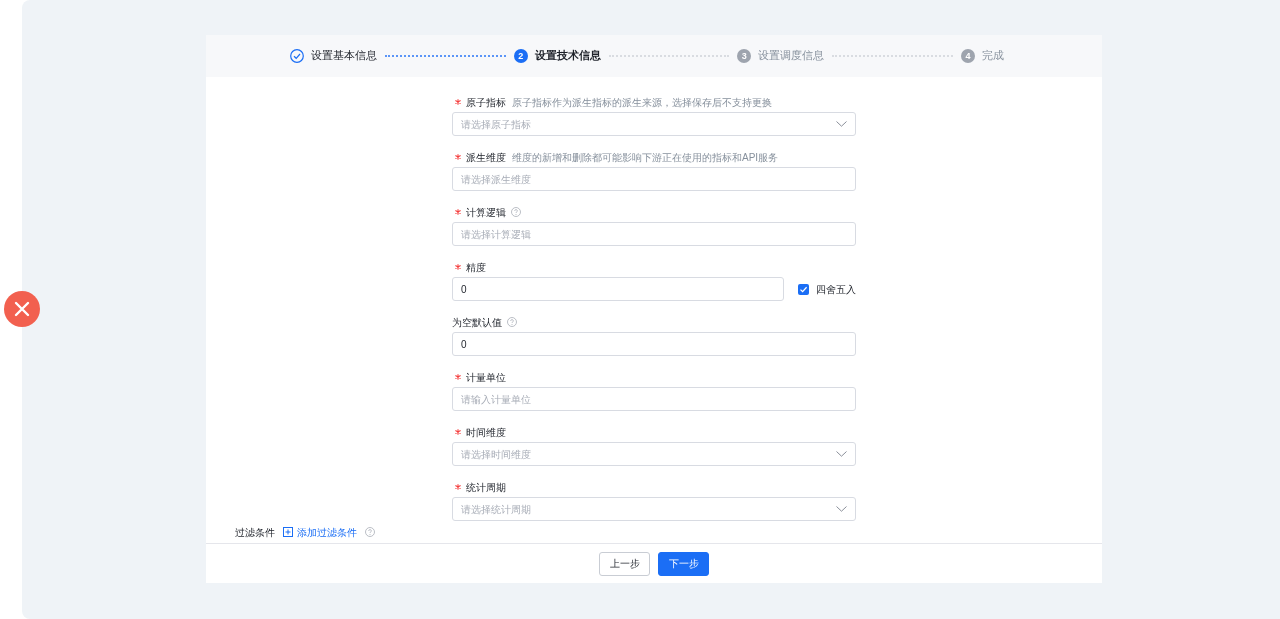  Describe the element at coordinates (642, 102) in the screenshot. I see `field-hint: 原子指标作为派生指标的派生来源，选择保存后不支持更换` at that location.